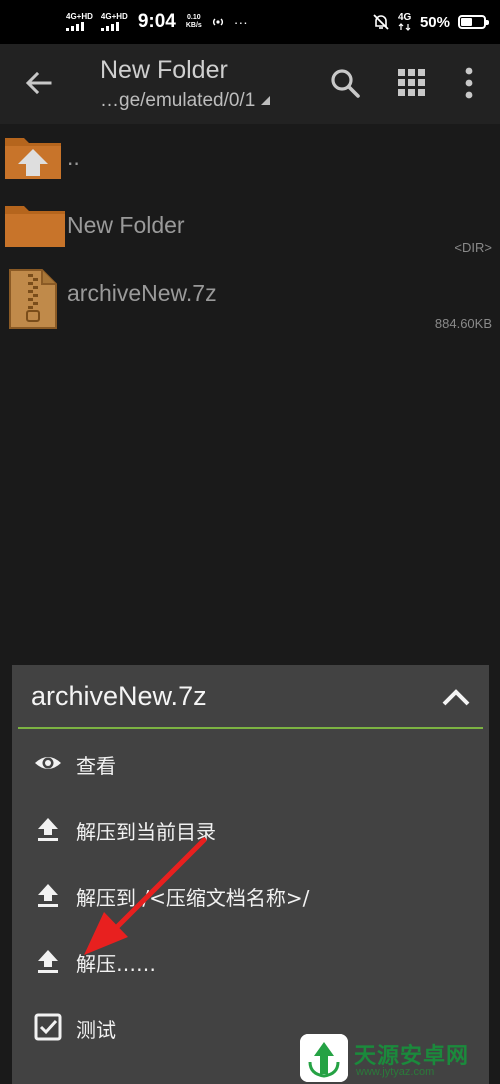  I want to click on data-arrows-icon, so click(404, 27).